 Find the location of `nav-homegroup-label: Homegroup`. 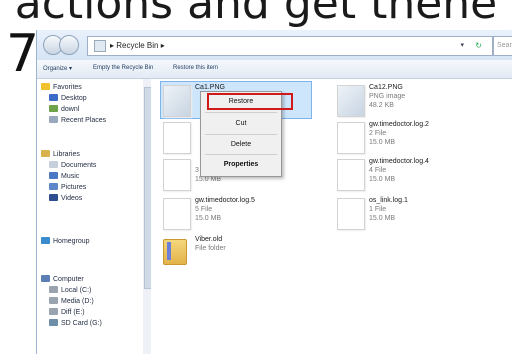

nav-homegroup-label: Homegroup is located at coordinates (71, 241).